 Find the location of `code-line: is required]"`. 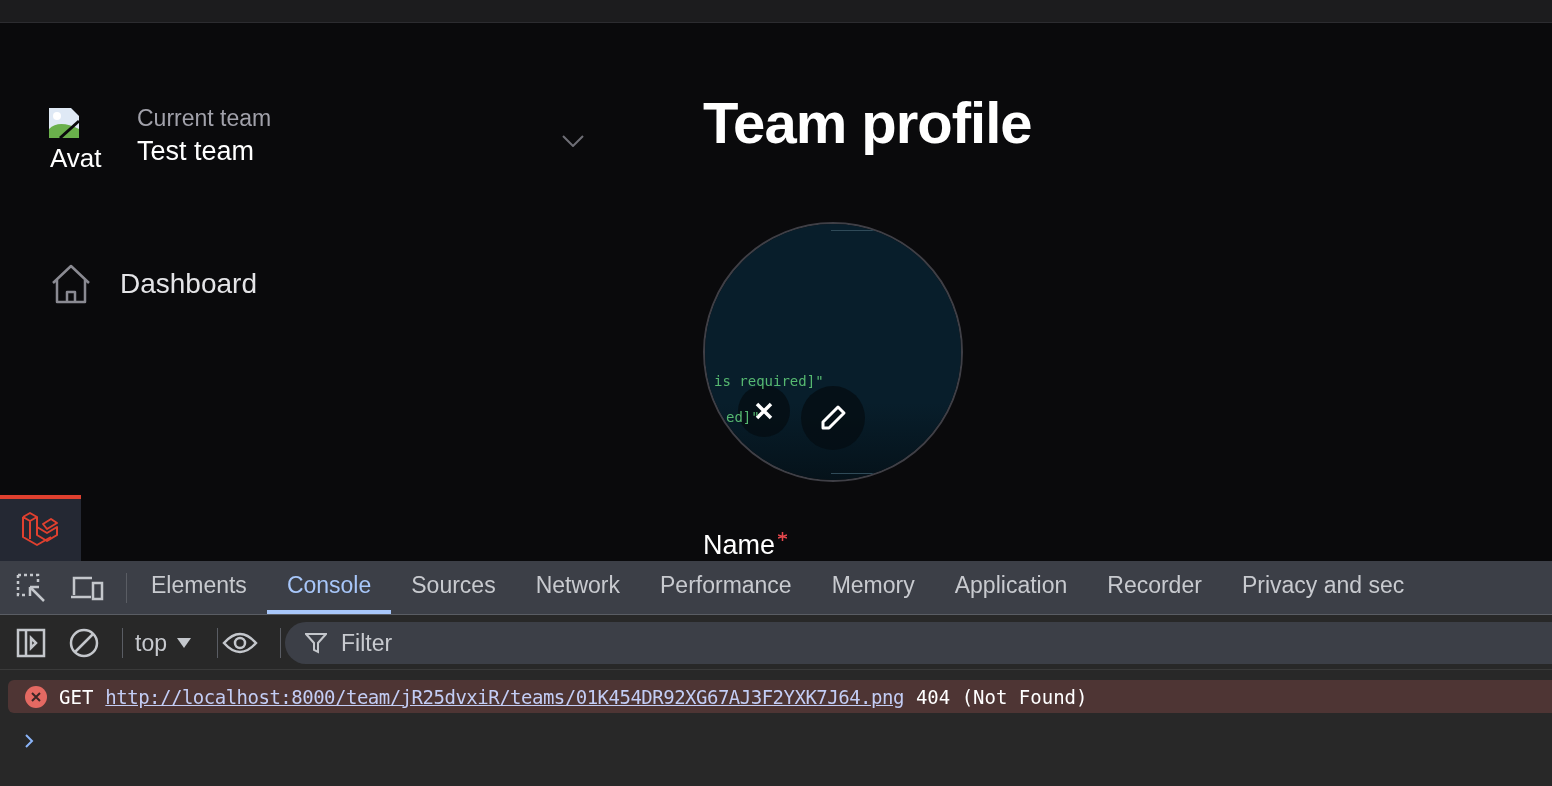

code-line: is required]" is located at coordinates (769, 381).